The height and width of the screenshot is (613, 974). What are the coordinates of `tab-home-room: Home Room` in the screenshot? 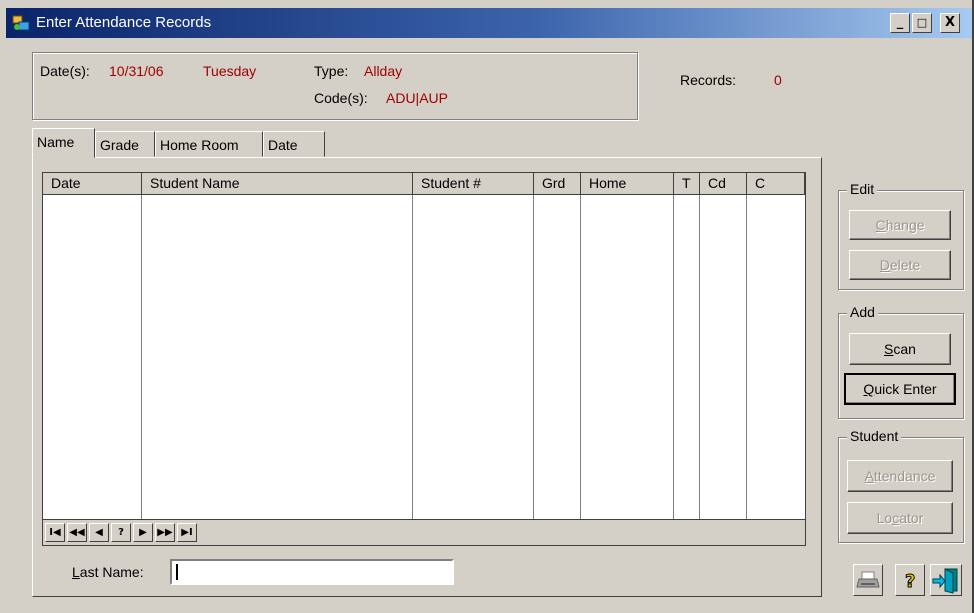 It's located at (209, 144).